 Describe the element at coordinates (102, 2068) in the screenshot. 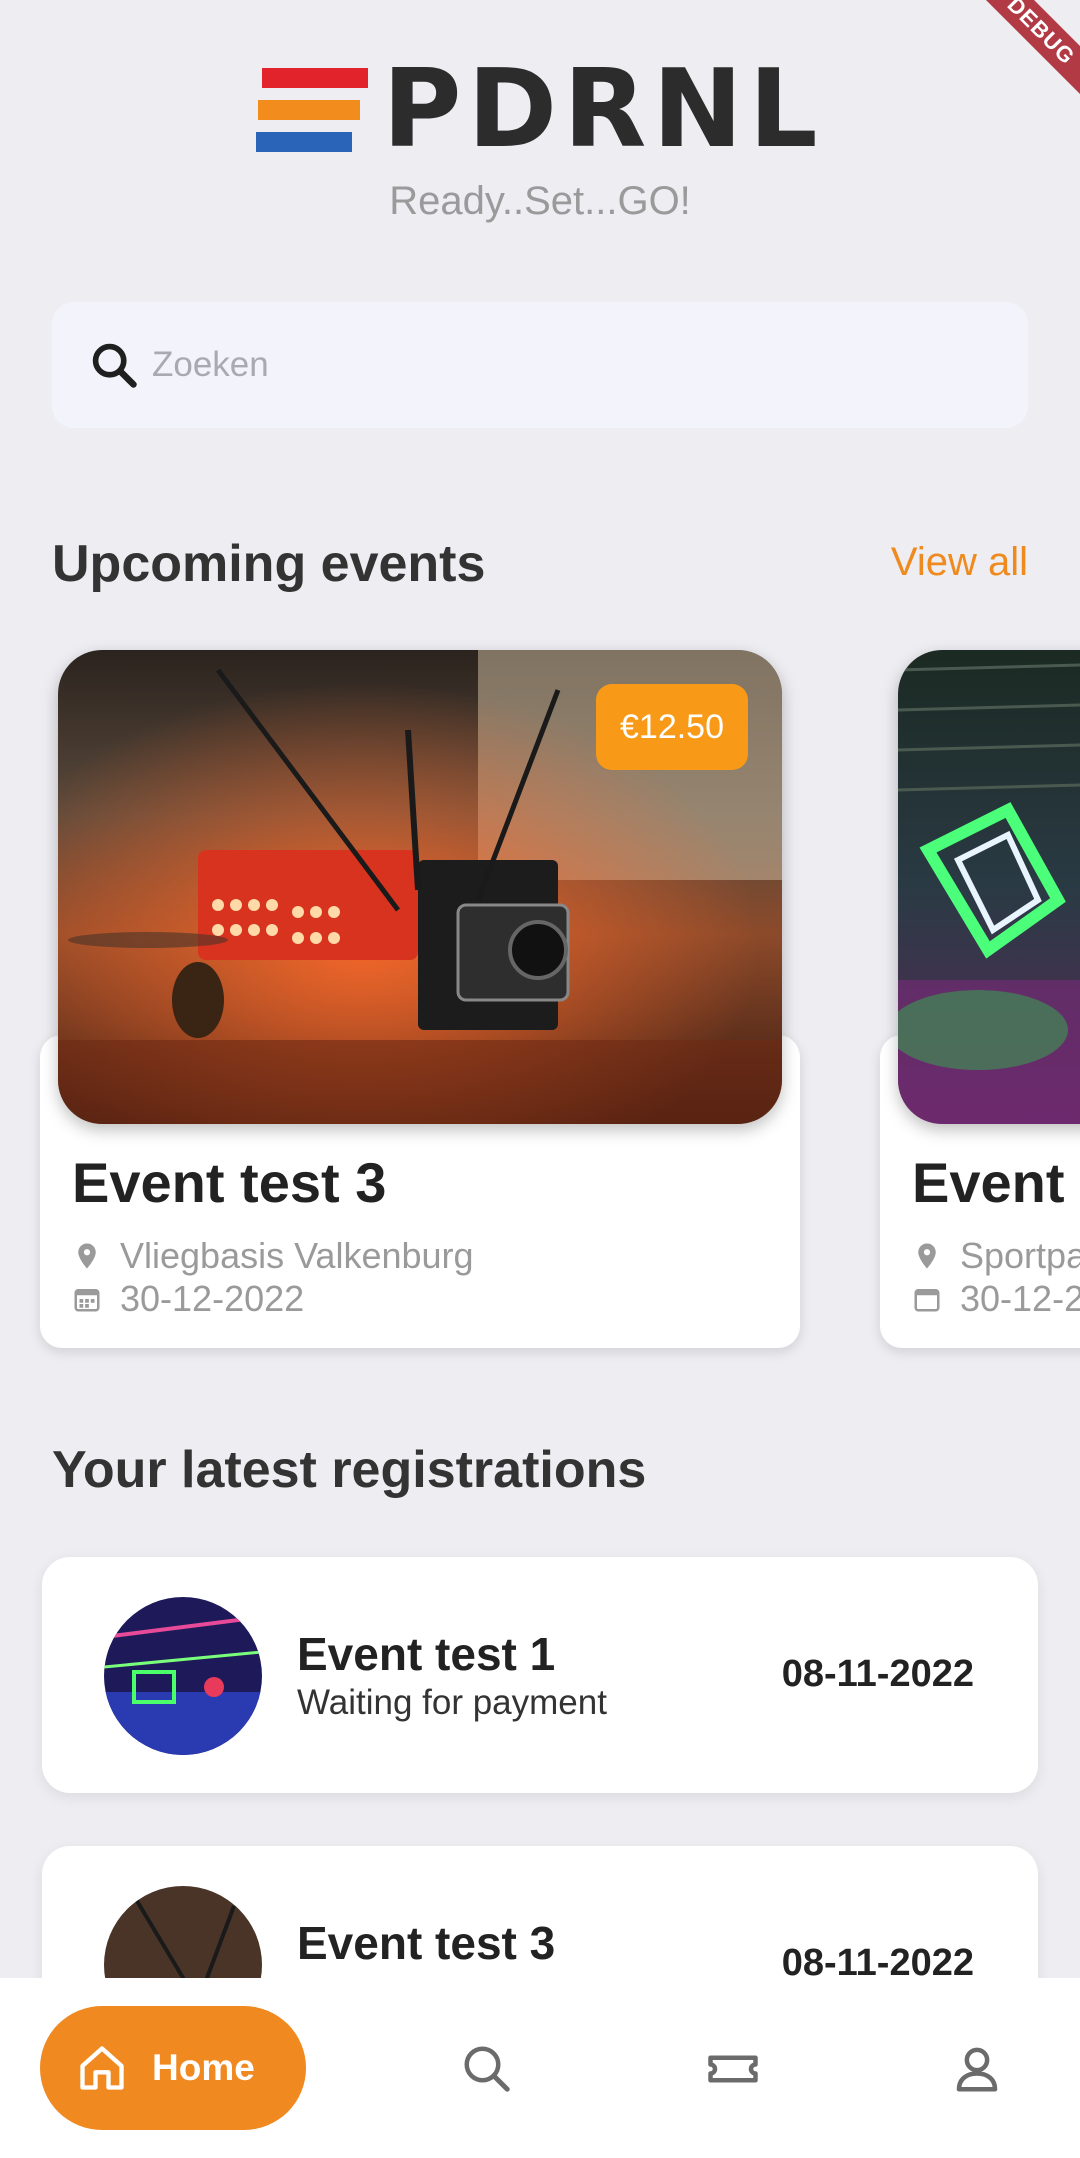

I see `home-icon` at that location.